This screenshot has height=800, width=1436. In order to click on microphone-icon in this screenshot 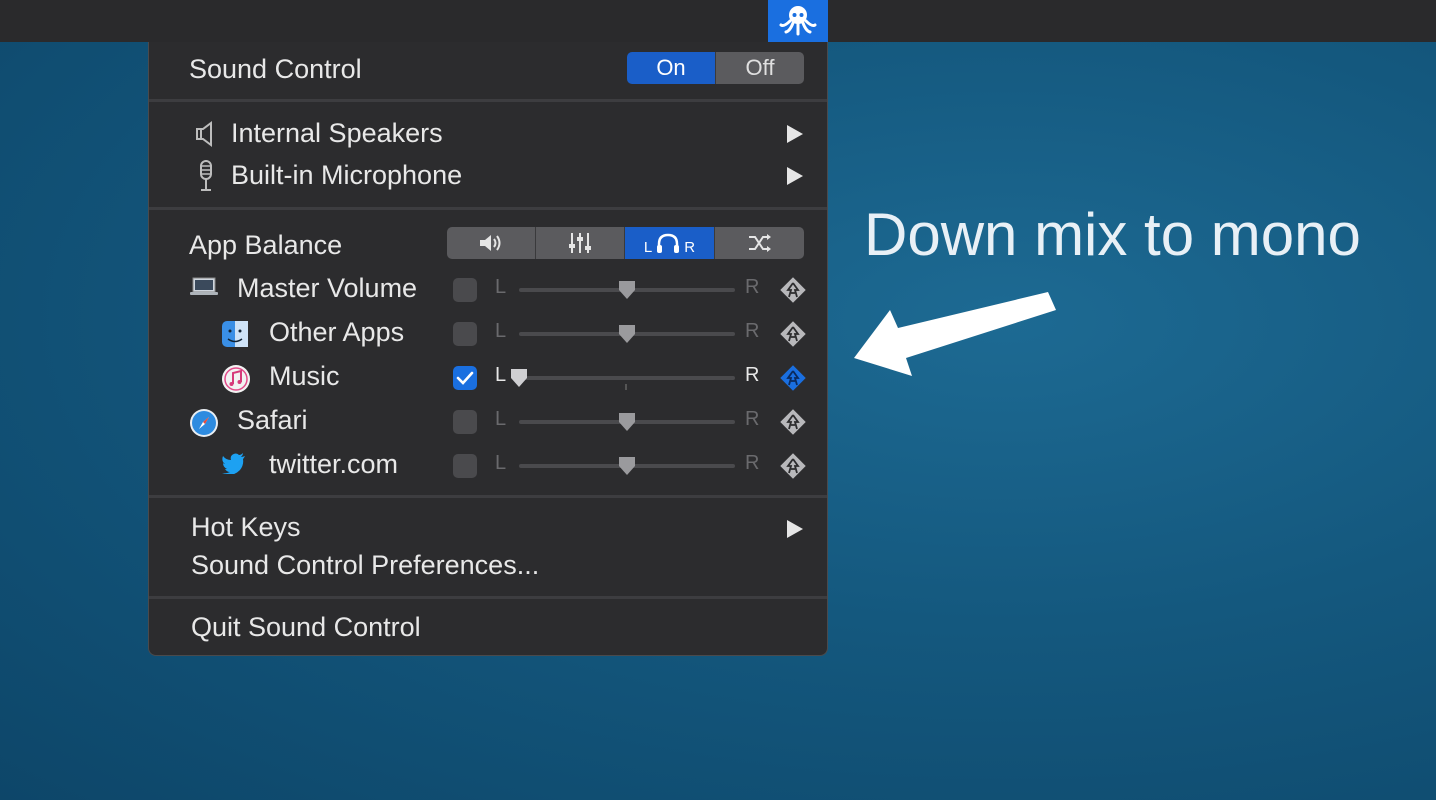, I will do `click(206, 175)`.